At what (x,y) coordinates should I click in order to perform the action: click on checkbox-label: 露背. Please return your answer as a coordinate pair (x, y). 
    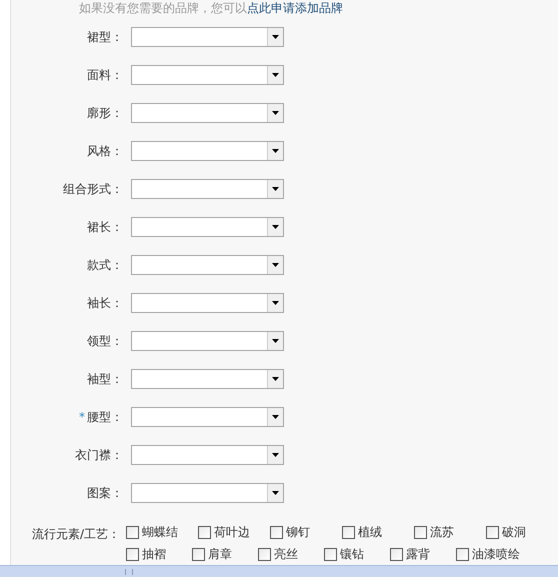
    Looking at the image, I should click on (418, 554).